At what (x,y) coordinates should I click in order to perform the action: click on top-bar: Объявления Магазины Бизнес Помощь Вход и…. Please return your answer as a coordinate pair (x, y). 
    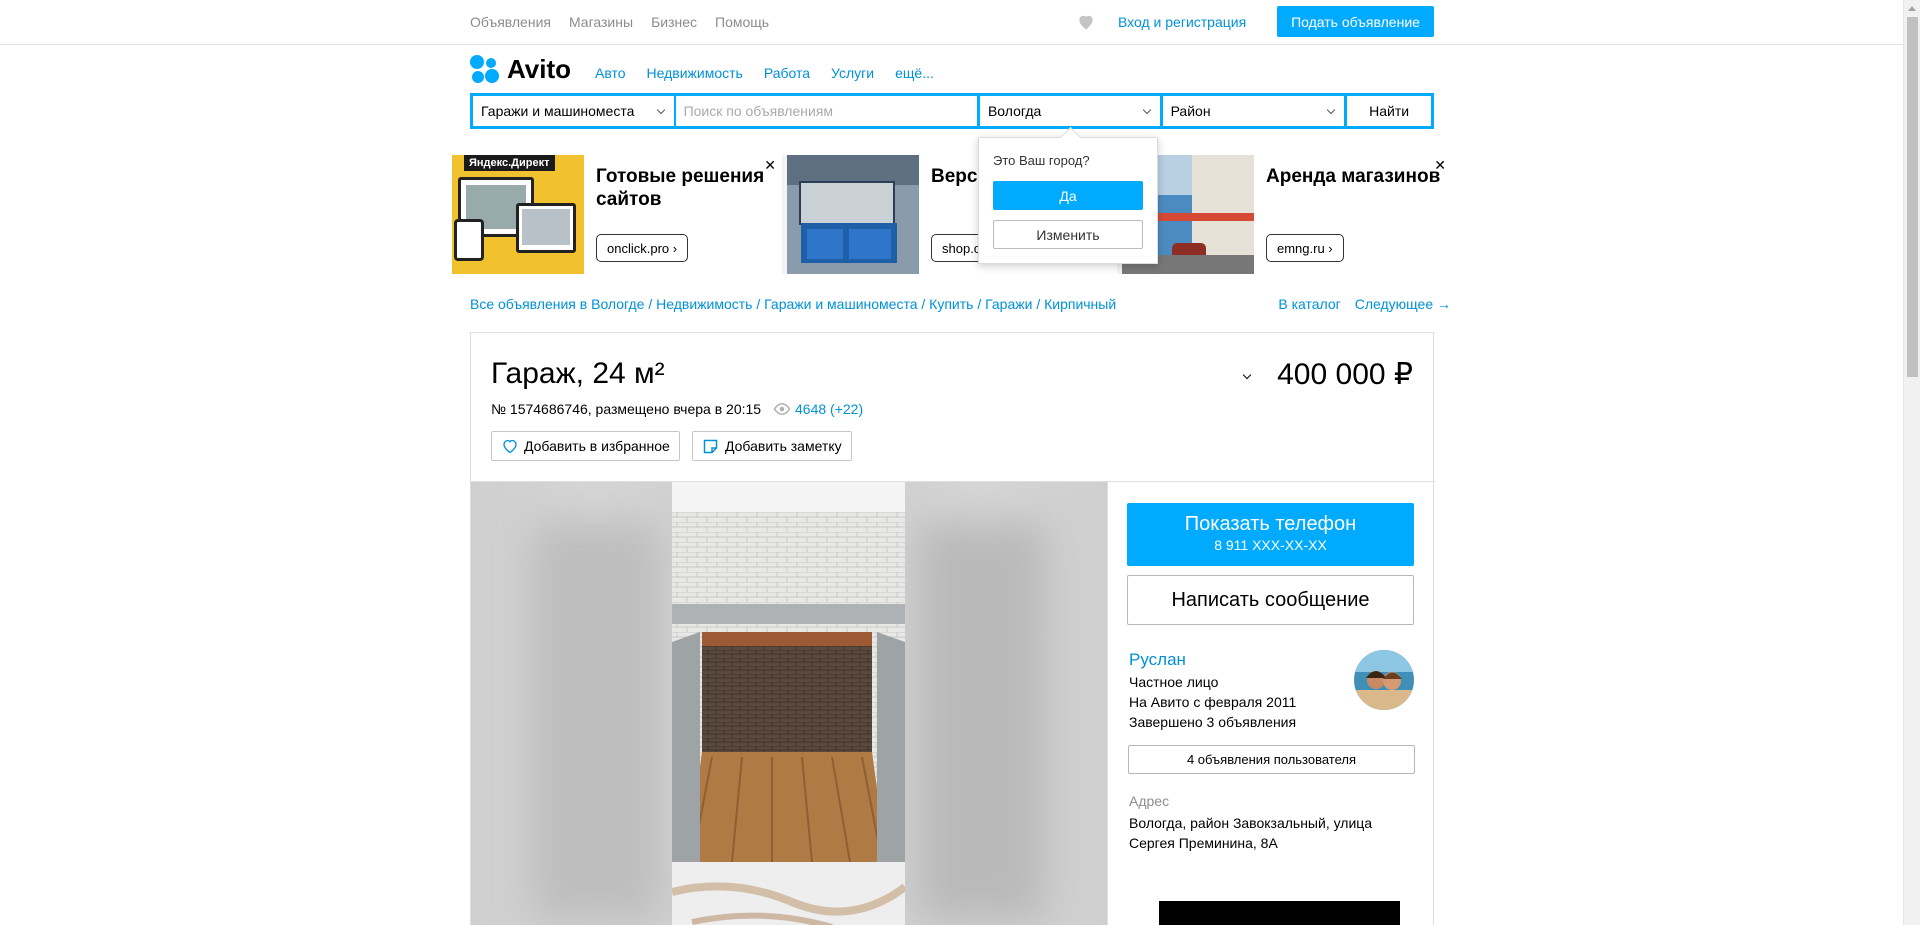
    Looking at the image, I should click on (951, 22).